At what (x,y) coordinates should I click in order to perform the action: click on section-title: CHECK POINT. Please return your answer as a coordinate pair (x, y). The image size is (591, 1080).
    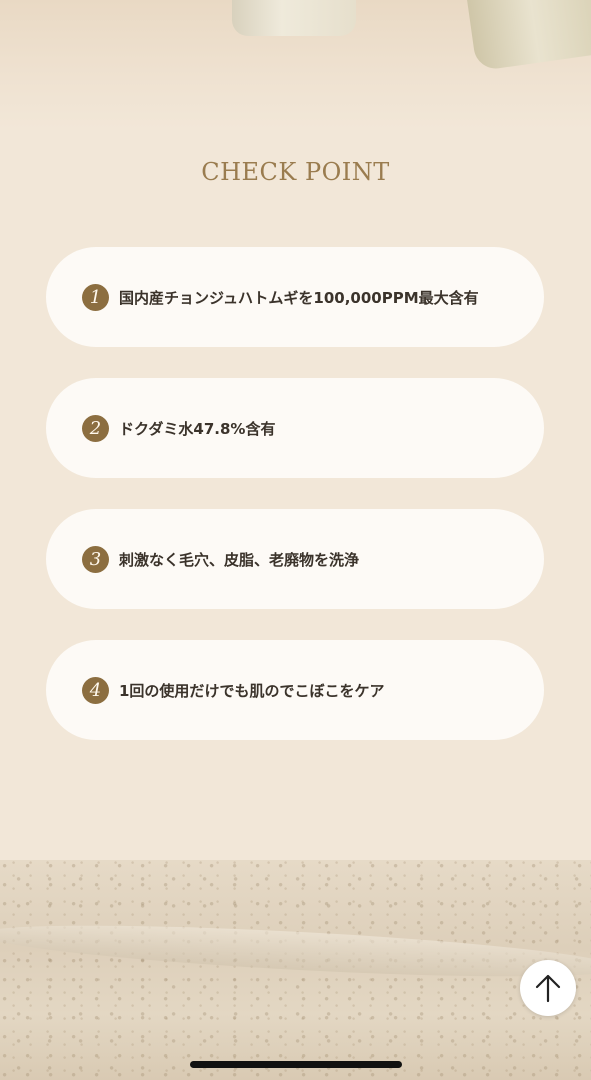
    Looking at the image, I should click on (295, 172).